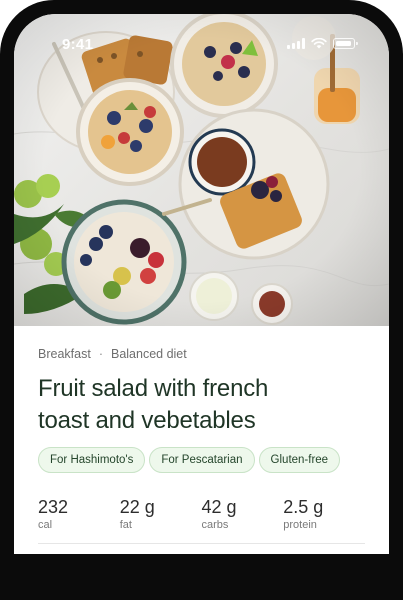 The image size is (403, 600). What do you see at coordinates (78, 44) in the screenshot?
I see `status-time: 9:41` at bounding box center [78, 44].